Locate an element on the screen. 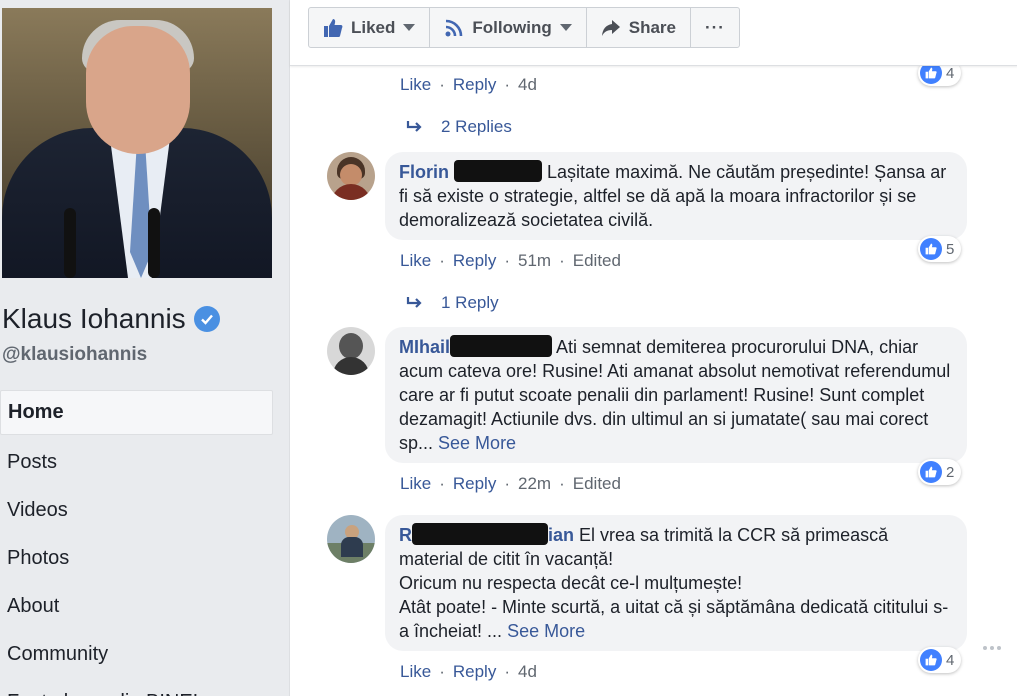 The width and height of the screenshot is (1017, 696). comment-author-end: ian is located at coordinates (561, 535).